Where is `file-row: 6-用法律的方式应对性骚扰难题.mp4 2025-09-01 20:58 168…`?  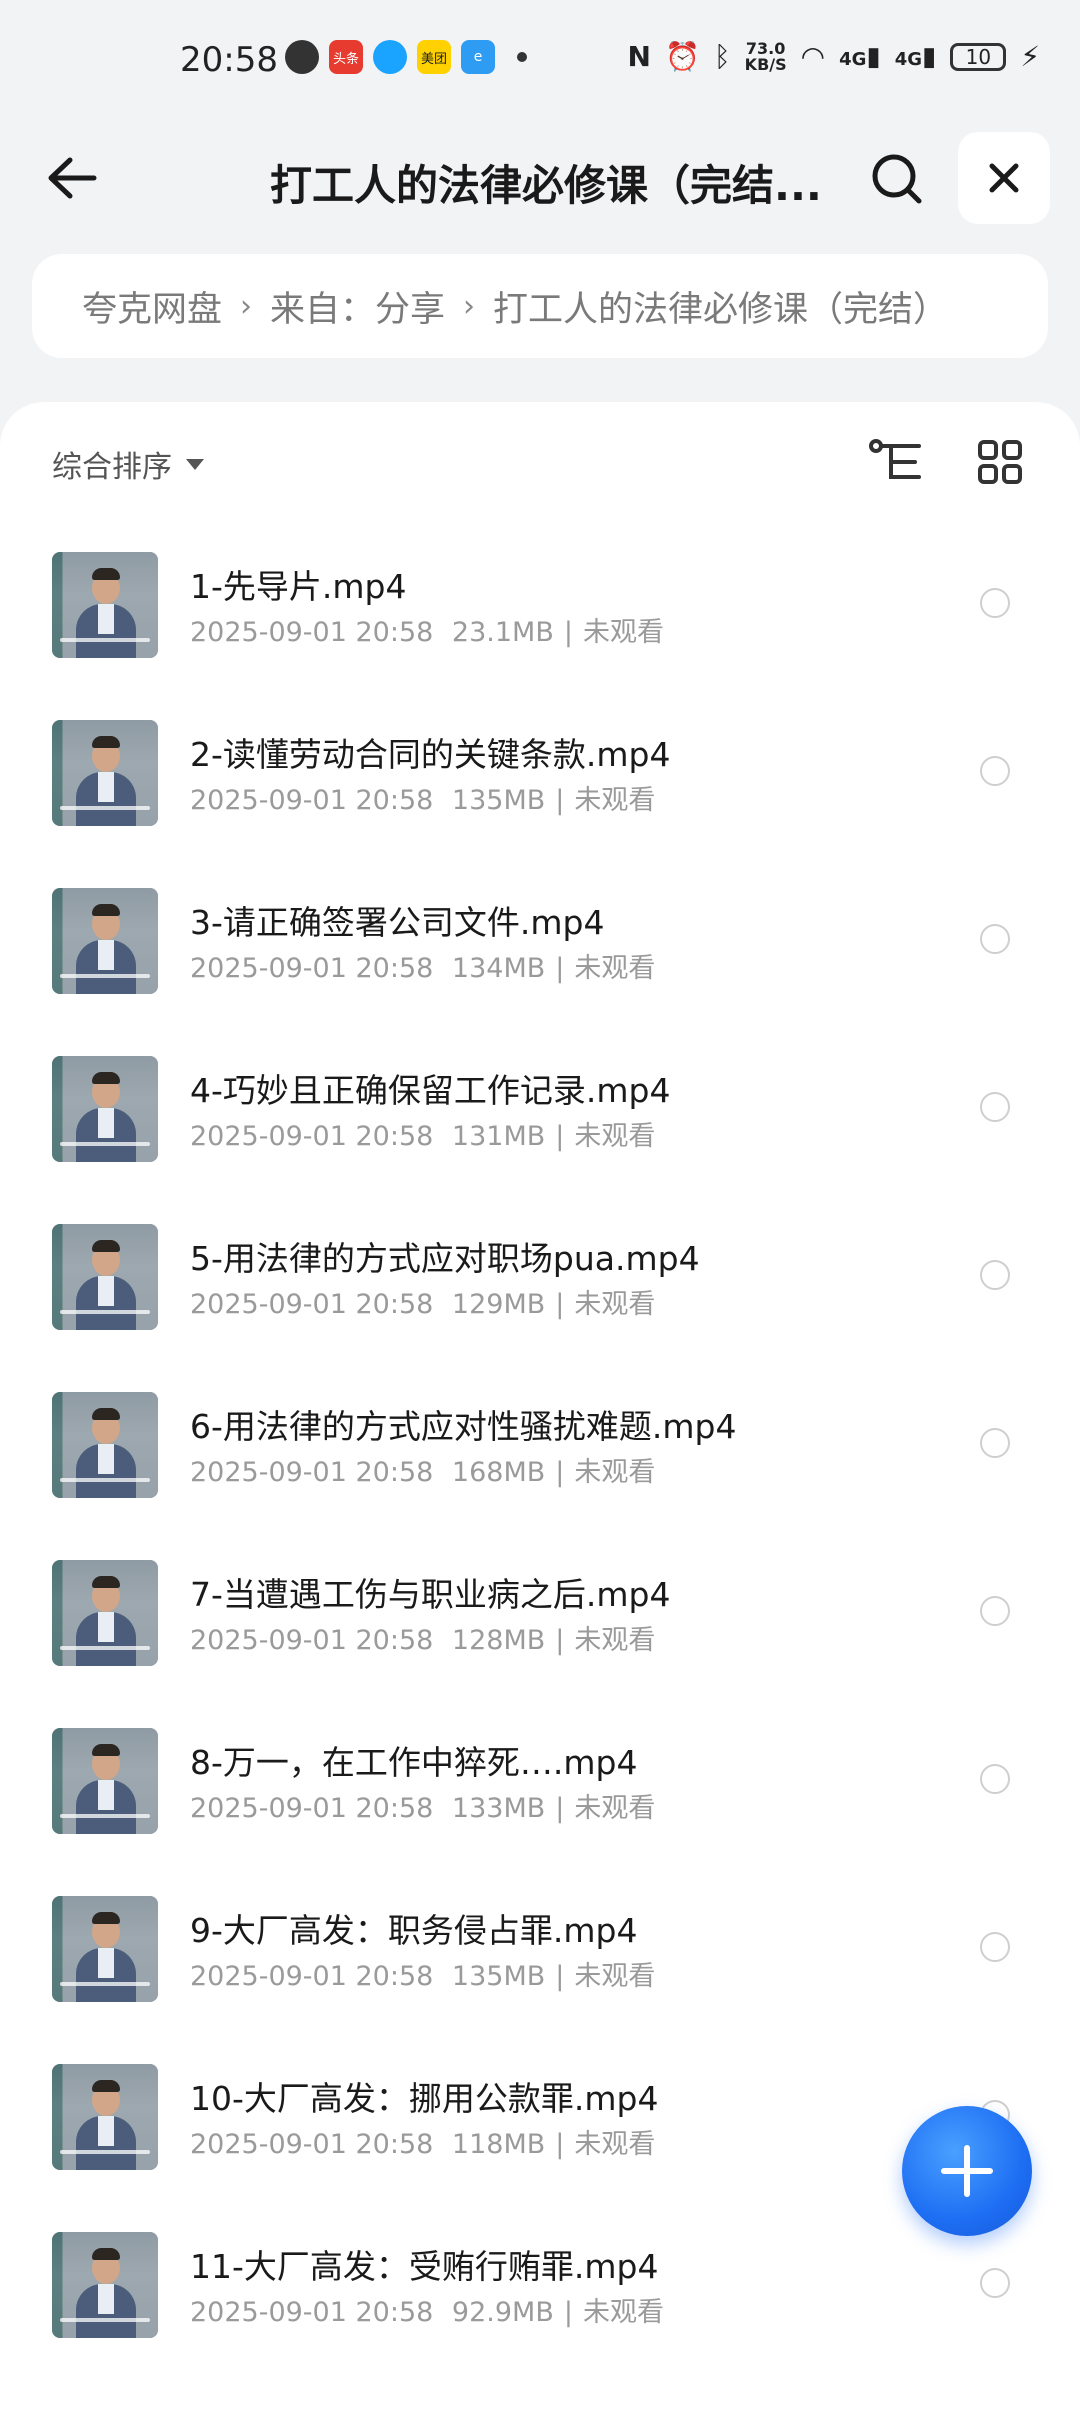 file-row: 6-用法律的方式应对性骚扰难题.mp4 2025-09-01 20:58 168… is located at coordinates (540, 1474).